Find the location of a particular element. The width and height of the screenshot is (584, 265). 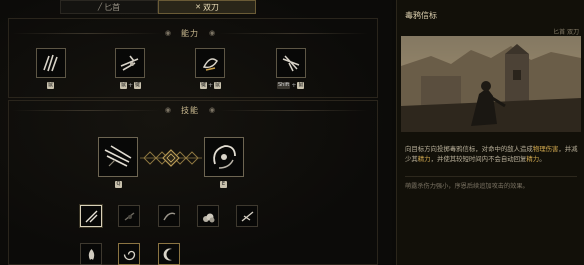

weapon-type-label: 匕首 双刀 is located at coordinates (566, 32).